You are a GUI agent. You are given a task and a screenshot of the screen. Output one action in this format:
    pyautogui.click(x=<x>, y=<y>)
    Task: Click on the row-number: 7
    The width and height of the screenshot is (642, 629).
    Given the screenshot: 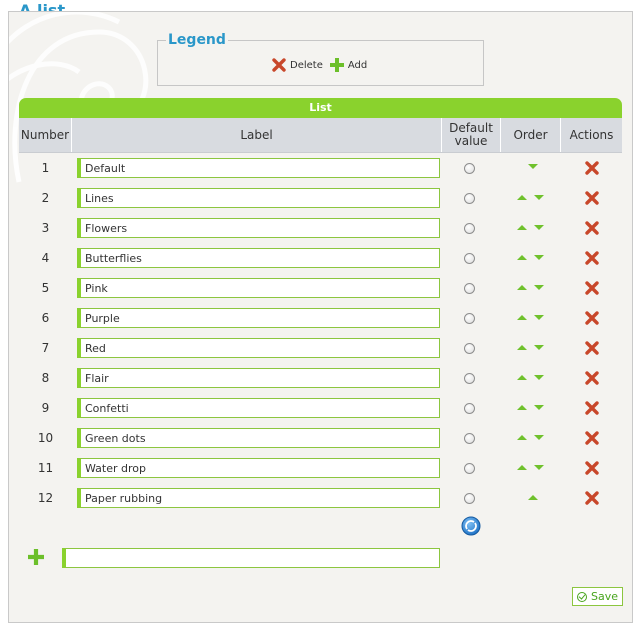 What is the action you would take?
    pyautogui.click(x=45, y=348)
    